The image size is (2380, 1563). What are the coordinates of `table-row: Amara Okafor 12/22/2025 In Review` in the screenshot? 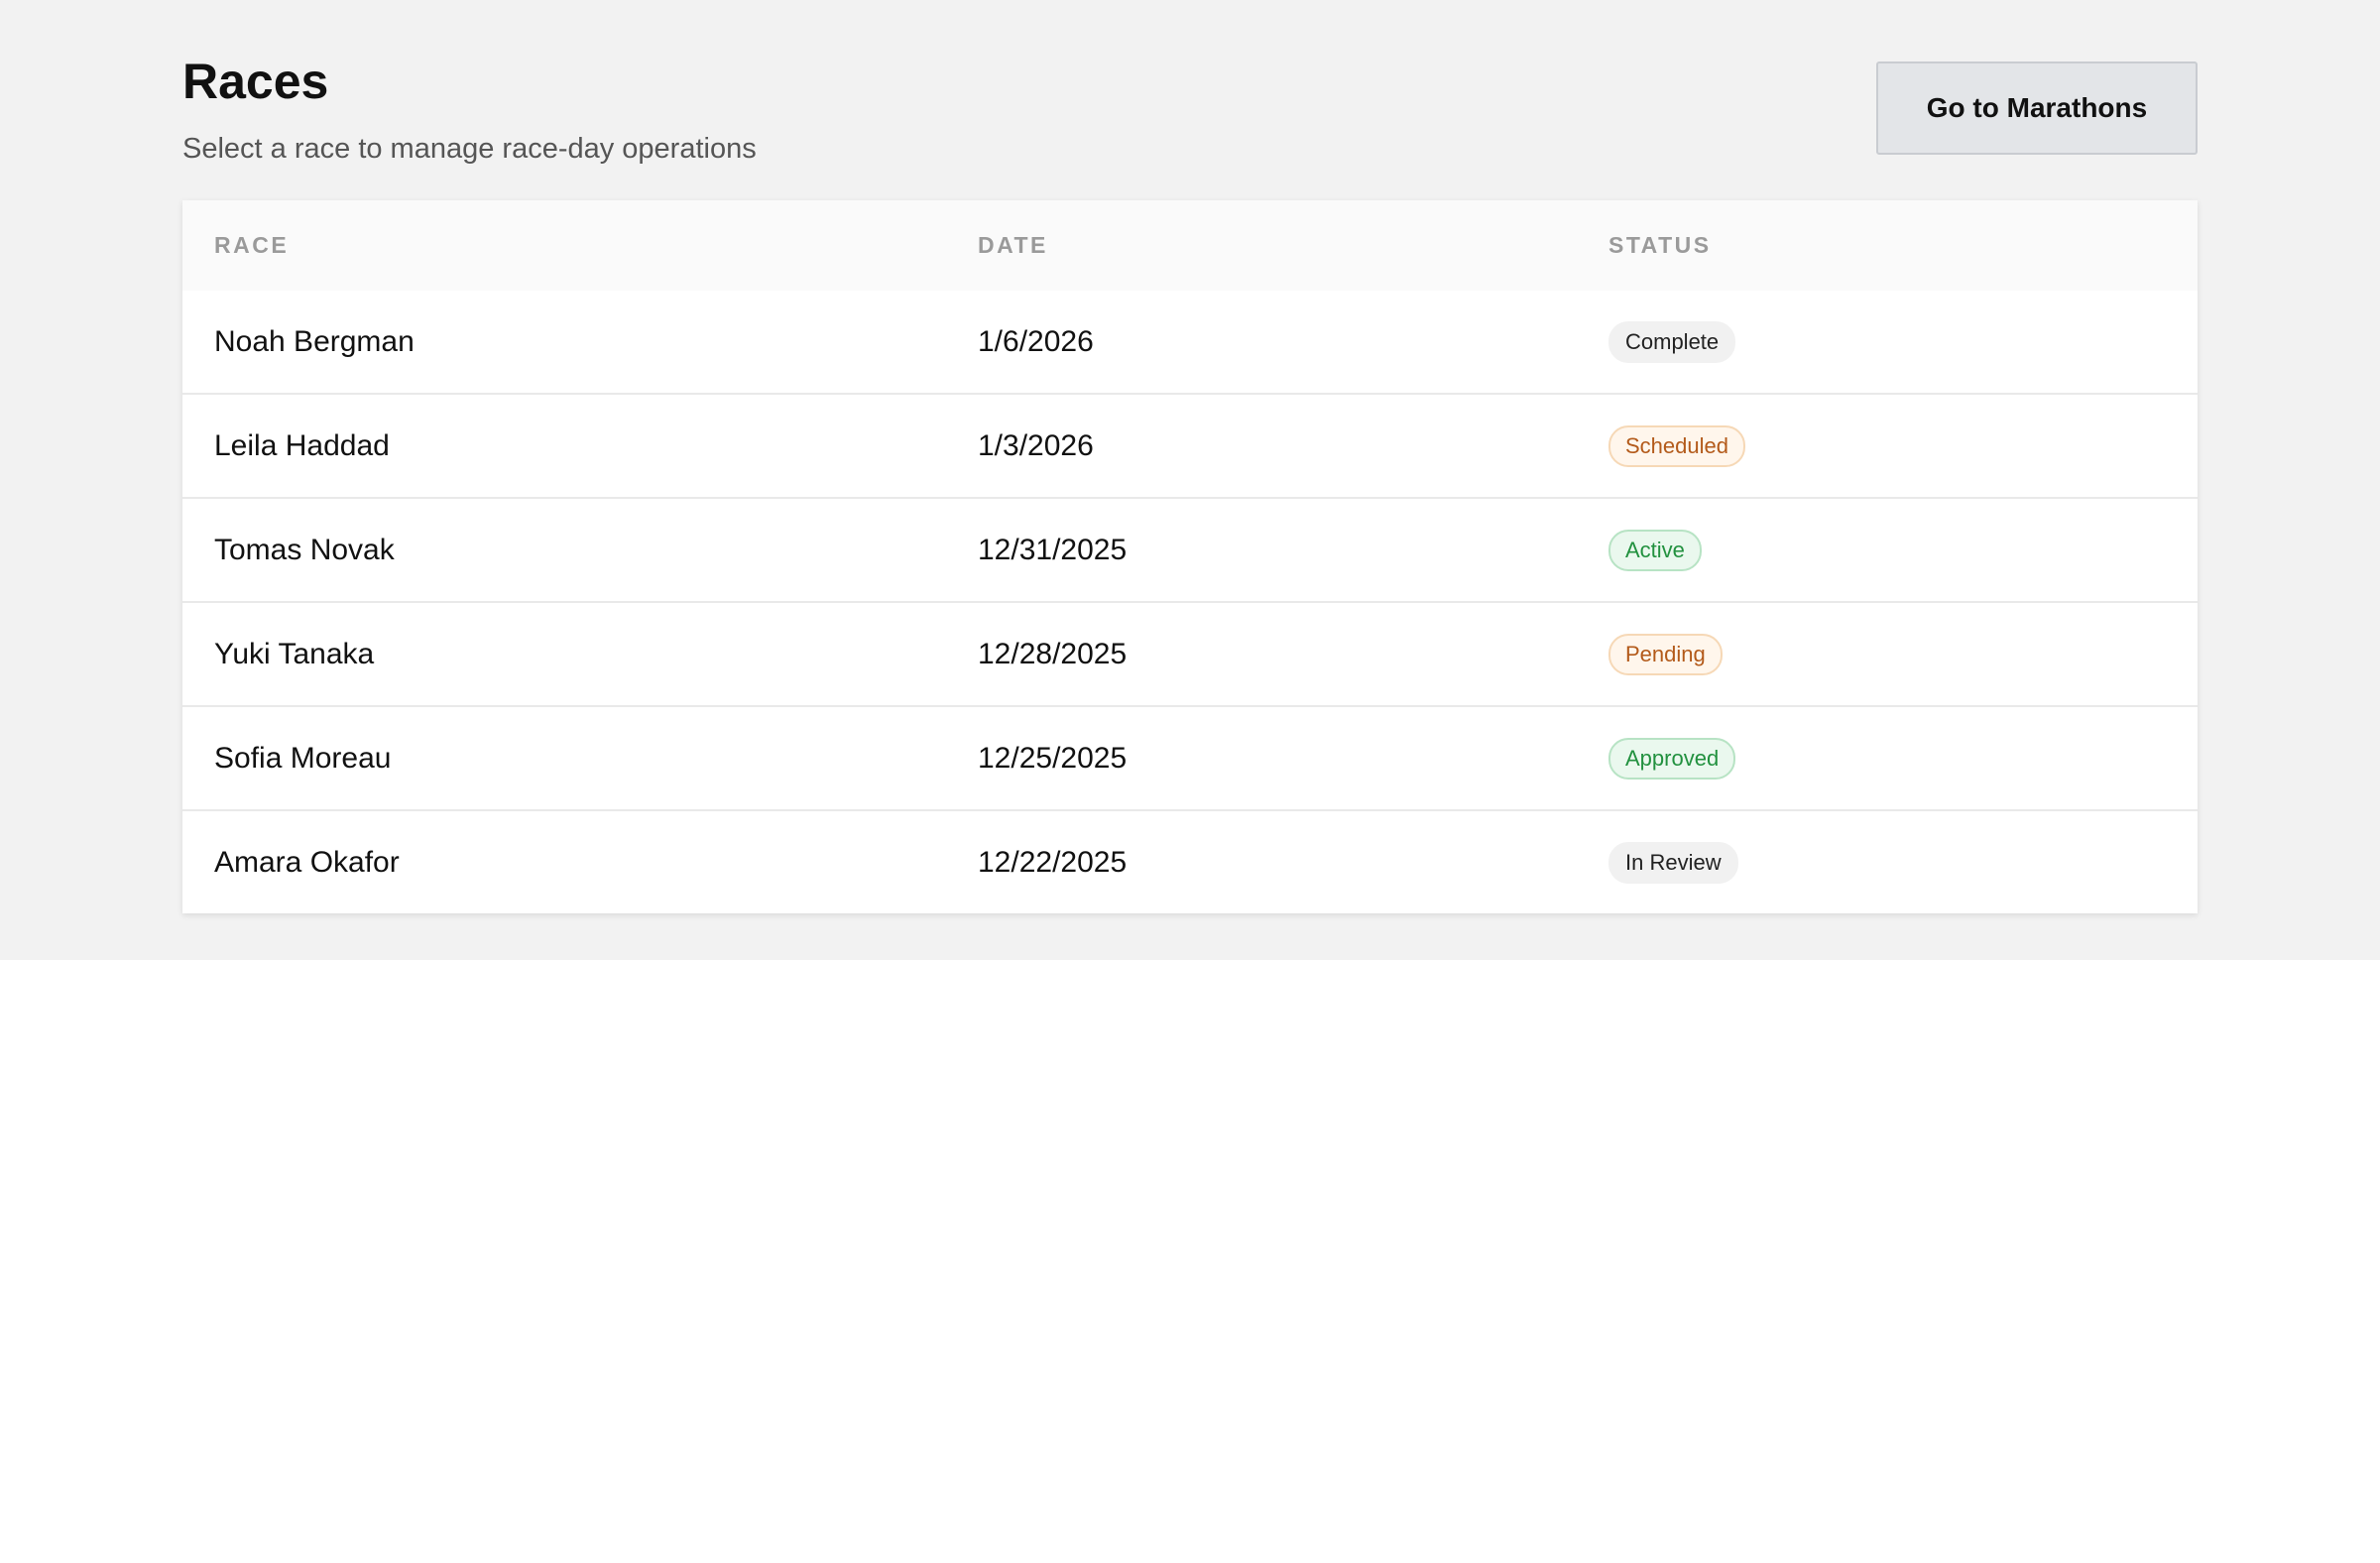 It's located at (1190, 861).